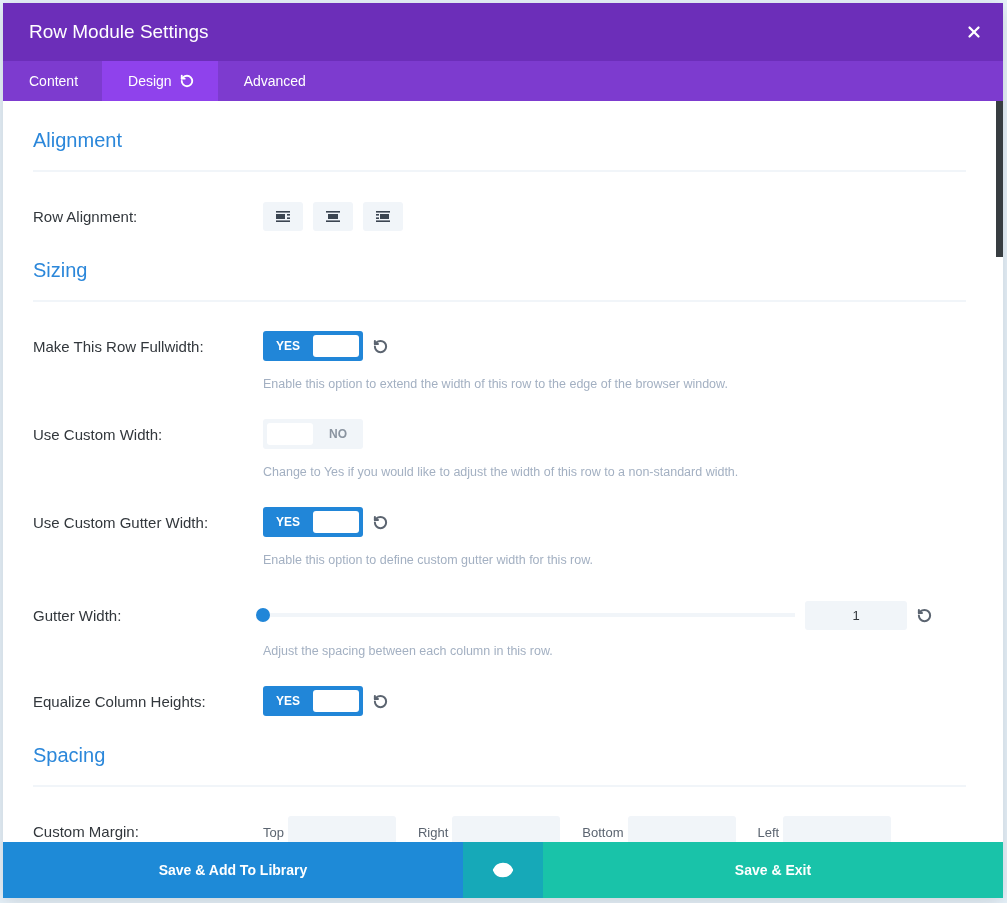  Describe the element at coordinates (603, 831) in the screenshot. I see `field-label: Bottom` at that location.